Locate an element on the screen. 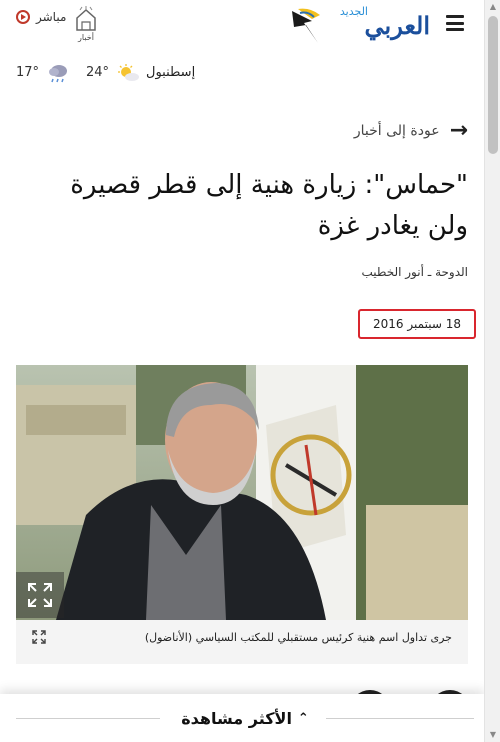  back-link: → عودة إلى أخبار is located at coordinates (411, 131).